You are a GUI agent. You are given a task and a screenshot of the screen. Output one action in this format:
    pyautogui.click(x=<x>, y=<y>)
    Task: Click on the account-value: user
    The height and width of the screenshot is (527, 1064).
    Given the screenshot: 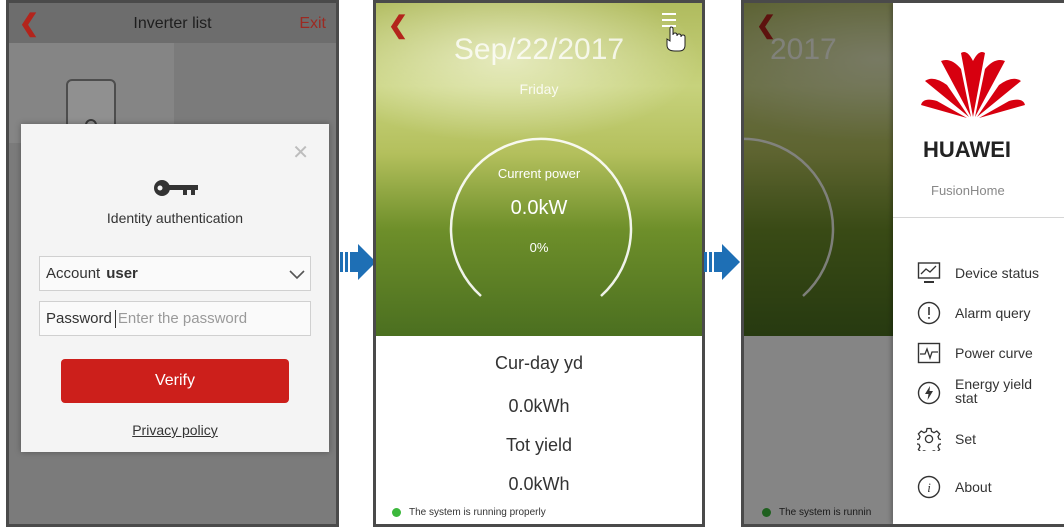 What is the action you would take?
    pyautogui.click(x=122, y=273)
    